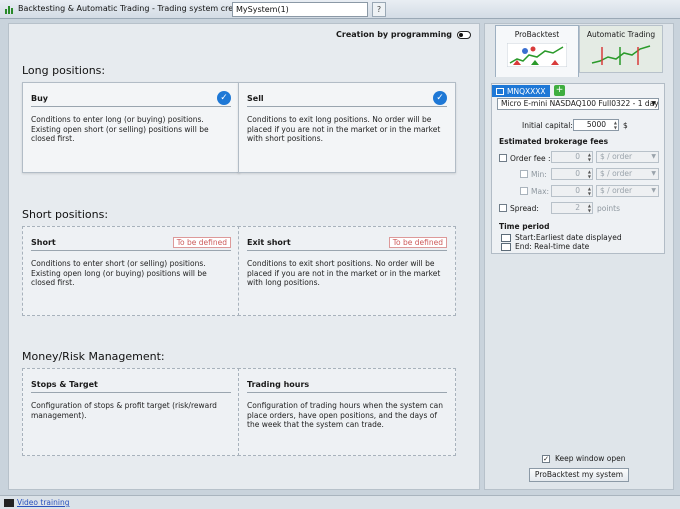 The image size is (680, 509). I want to click on instrument-tab: MNQXXXX, so click(521, 91).